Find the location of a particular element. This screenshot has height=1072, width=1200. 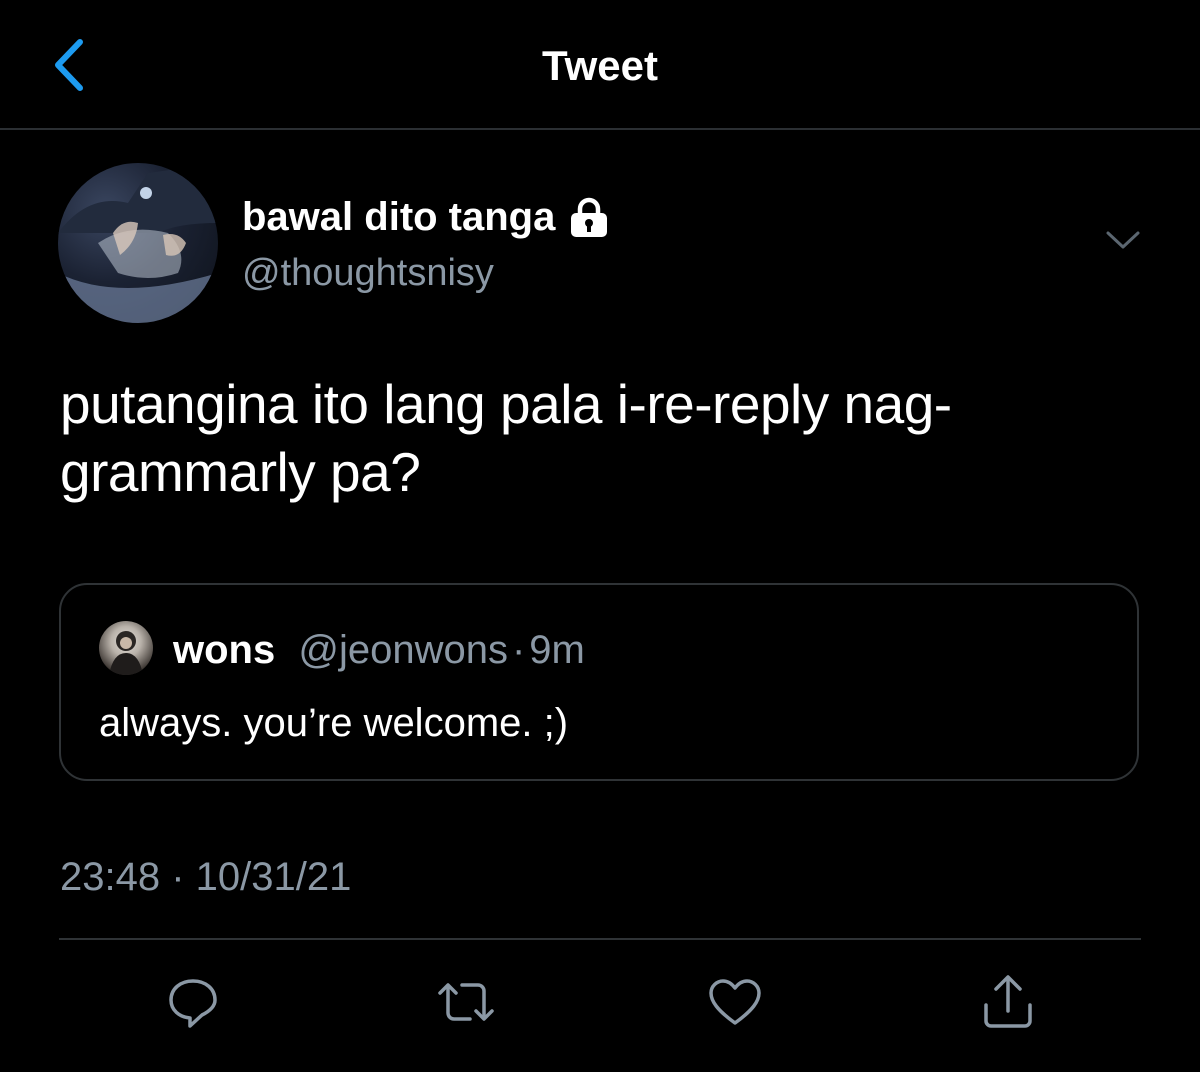

author-avatar is located at coordinates (138, 243).